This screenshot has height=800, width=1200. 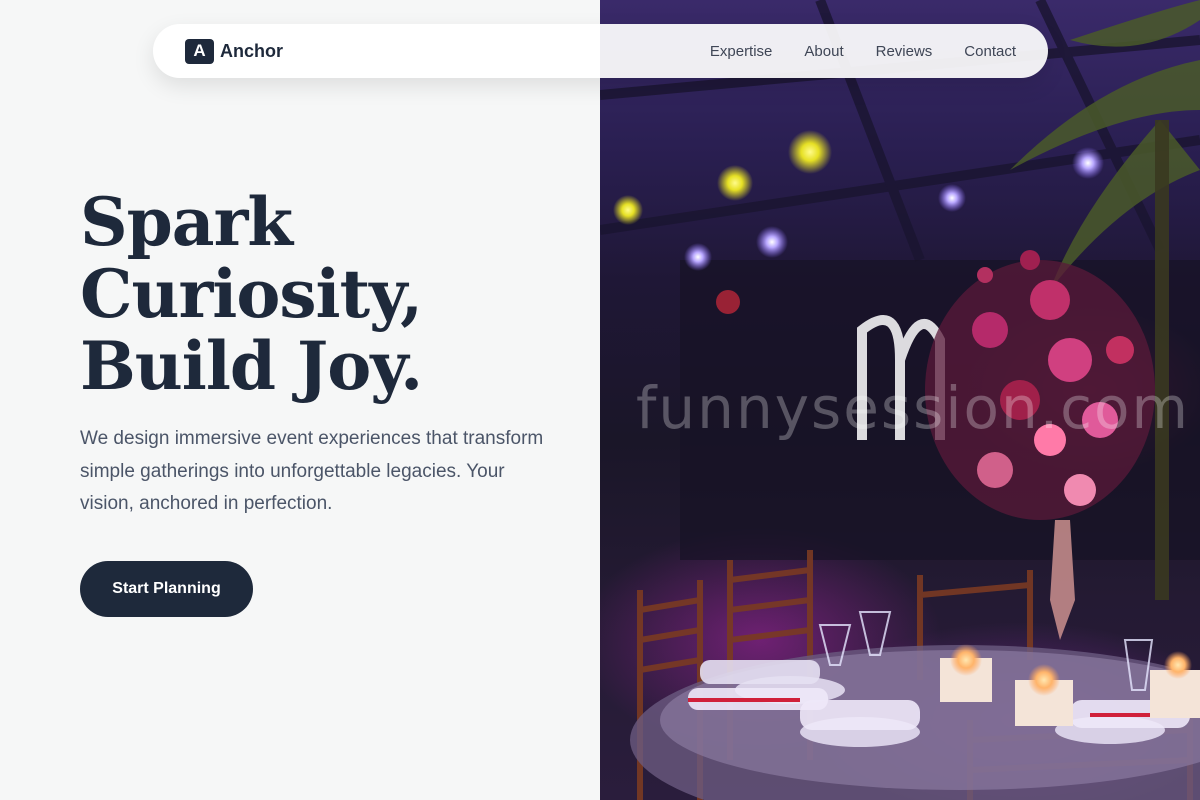 What do you see at coordinates (913, 408) in the screenshot?
I see `watermark: funnysession.com` at bounding box center [913, 408].